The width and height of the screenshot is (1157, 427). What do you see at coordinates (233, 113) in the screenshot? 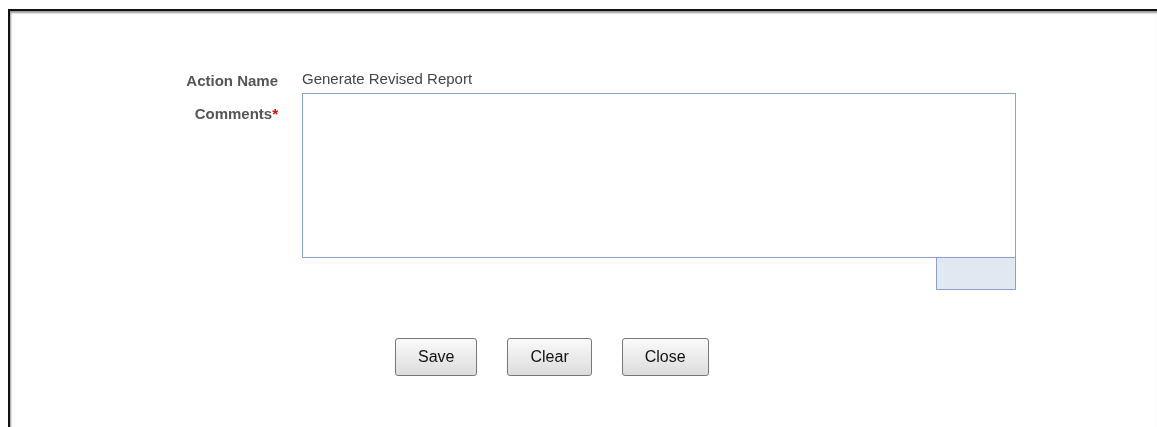
I see `field-label: Comments` at bounding box center [233, 113].